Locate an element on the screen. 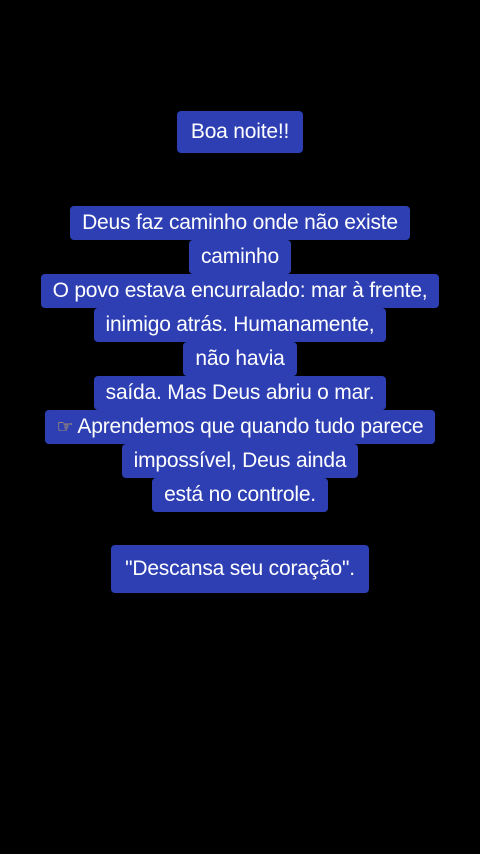 This screenshot has height=854, width=480. pointing-hand-icon: ☞ is located at coordinates (65, 427).